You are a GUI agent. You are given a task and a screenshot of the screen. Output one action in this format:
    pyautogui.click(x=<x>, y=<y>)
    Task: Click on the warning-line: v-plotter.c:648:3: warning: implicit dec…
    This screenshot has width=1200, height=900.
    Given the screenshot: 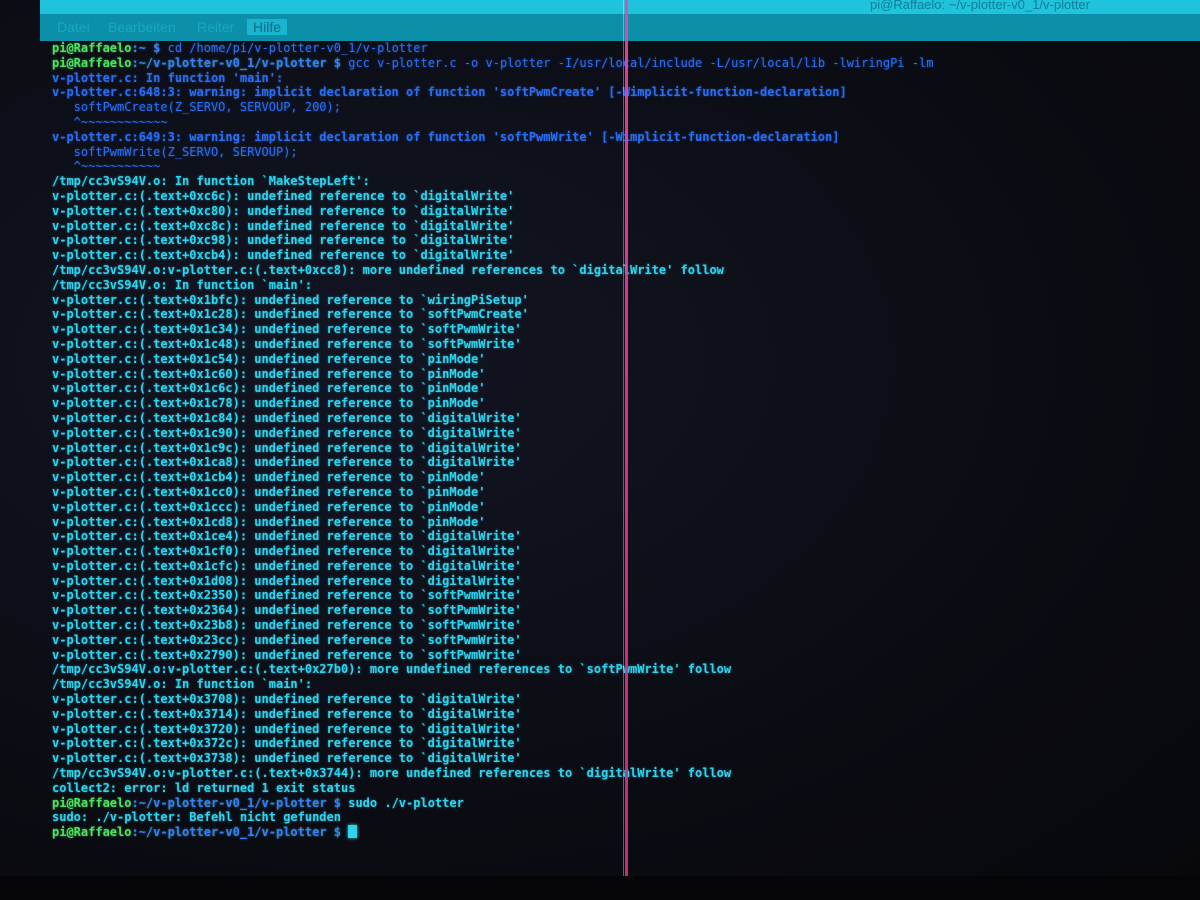 What is the action you would take?
    pyautogui.click(x=449, y=92)
    